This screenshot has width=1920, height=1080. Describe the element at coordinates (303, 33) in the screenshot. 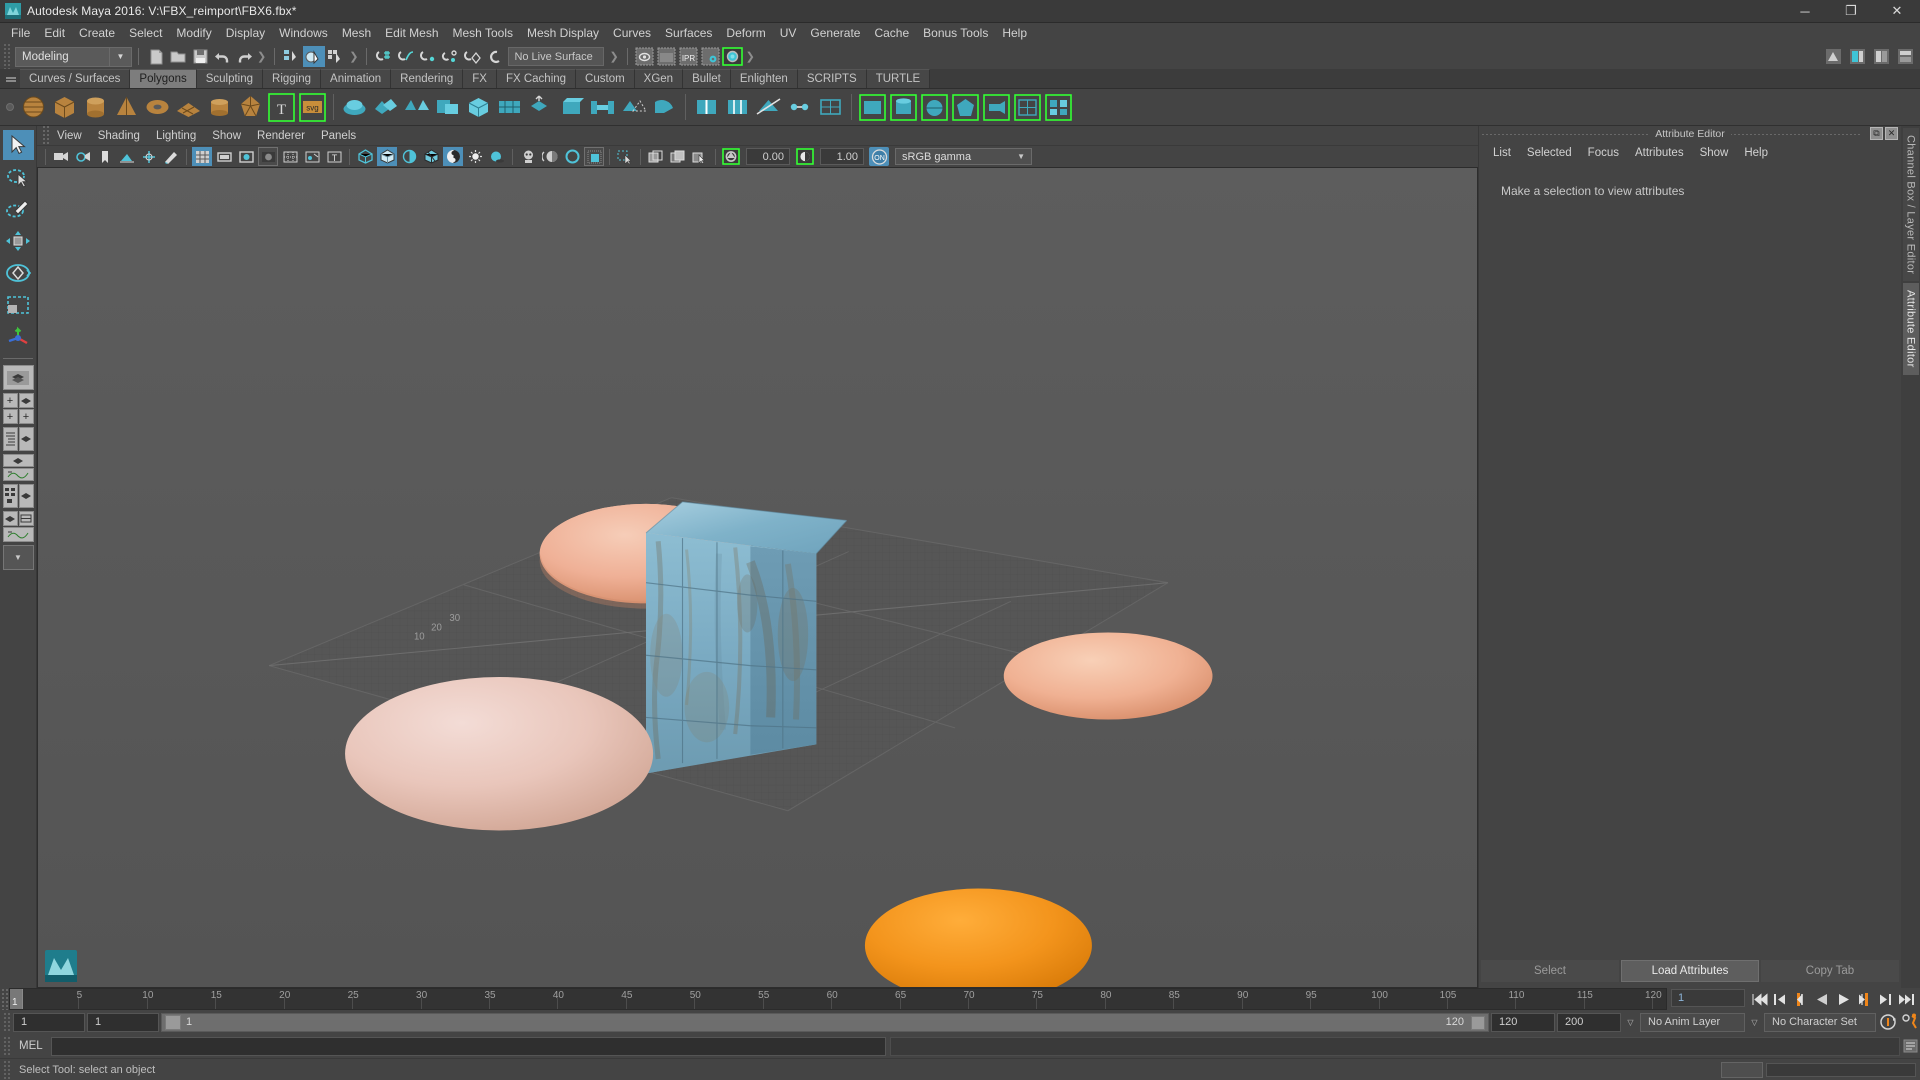

I see `menu-windows: Windows` at that location.